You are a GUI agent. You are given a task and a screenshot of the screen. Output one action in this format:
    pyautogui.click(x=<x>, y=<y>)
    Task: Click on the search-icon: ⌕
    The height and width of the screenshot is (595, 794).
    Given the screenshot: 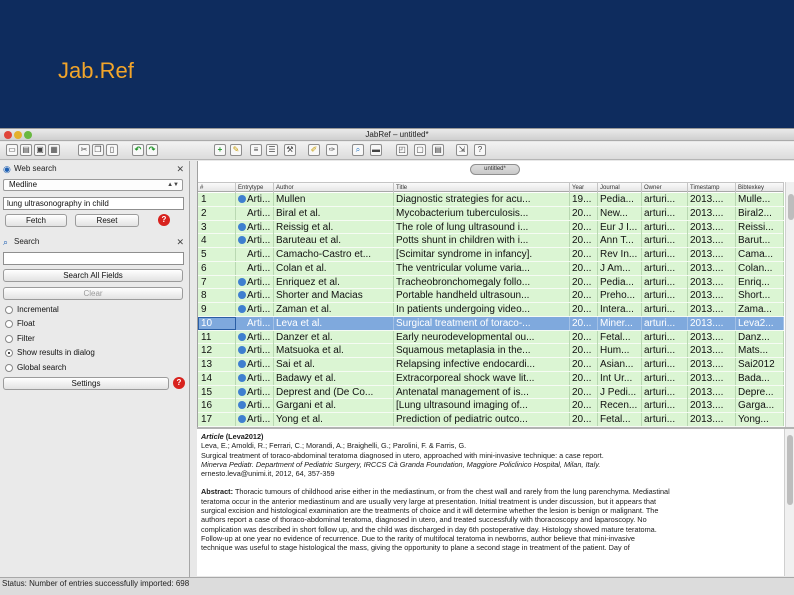 What is the action you would take?
    pyautogui.click(x=6, y=242)
    